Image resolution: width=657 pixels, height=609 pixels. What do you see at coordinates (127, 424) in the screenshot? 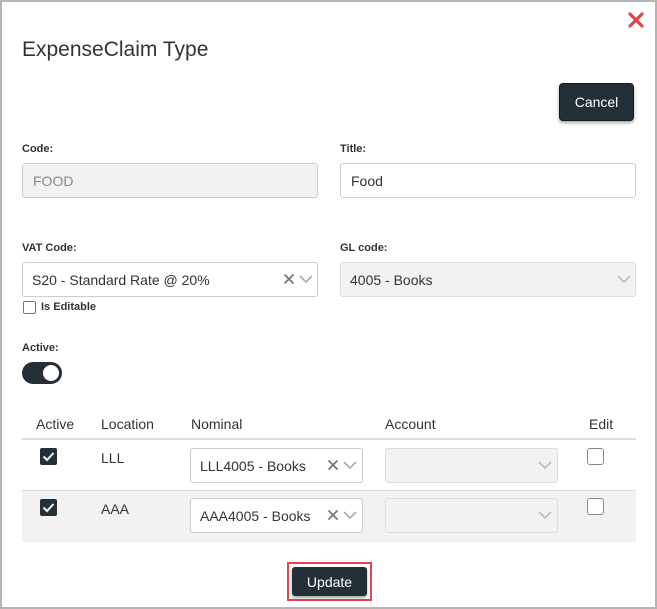
I see `col-header-location: Location` at bounding box center [127, 424].